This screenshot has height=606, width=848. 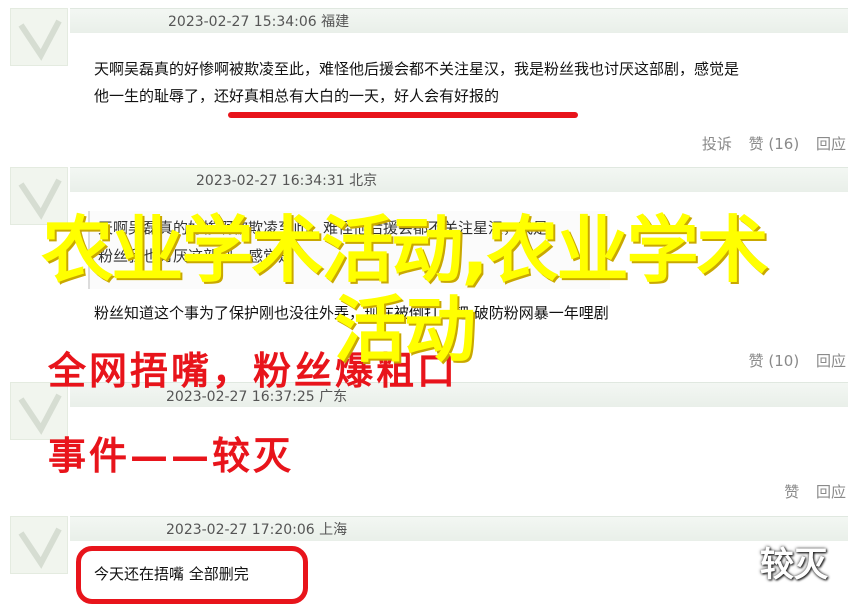 What do you see at coordinates (794, 565) in the screenshot?
I see `watermark: 较灭` at bounding box center [794, 565].